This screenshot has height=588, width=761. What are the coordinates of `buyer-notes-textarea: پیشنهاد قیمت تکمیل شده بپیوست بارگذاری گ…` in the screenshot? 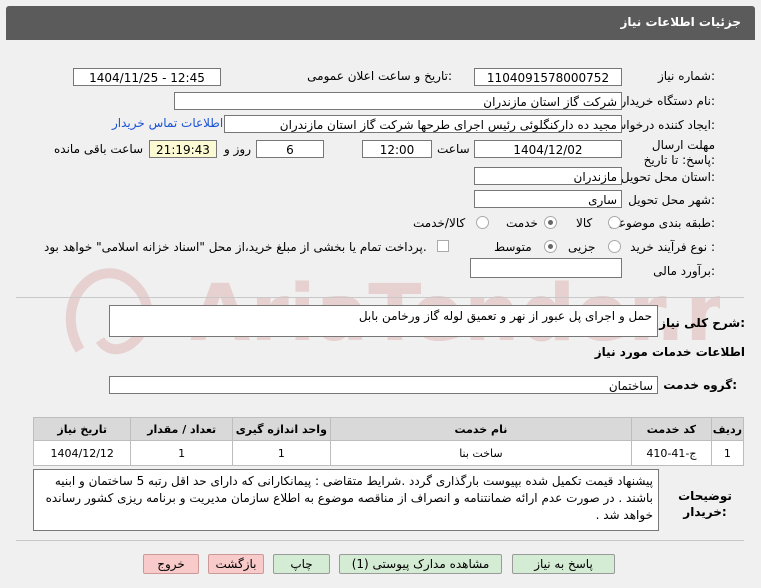 It's located at (346, 500).